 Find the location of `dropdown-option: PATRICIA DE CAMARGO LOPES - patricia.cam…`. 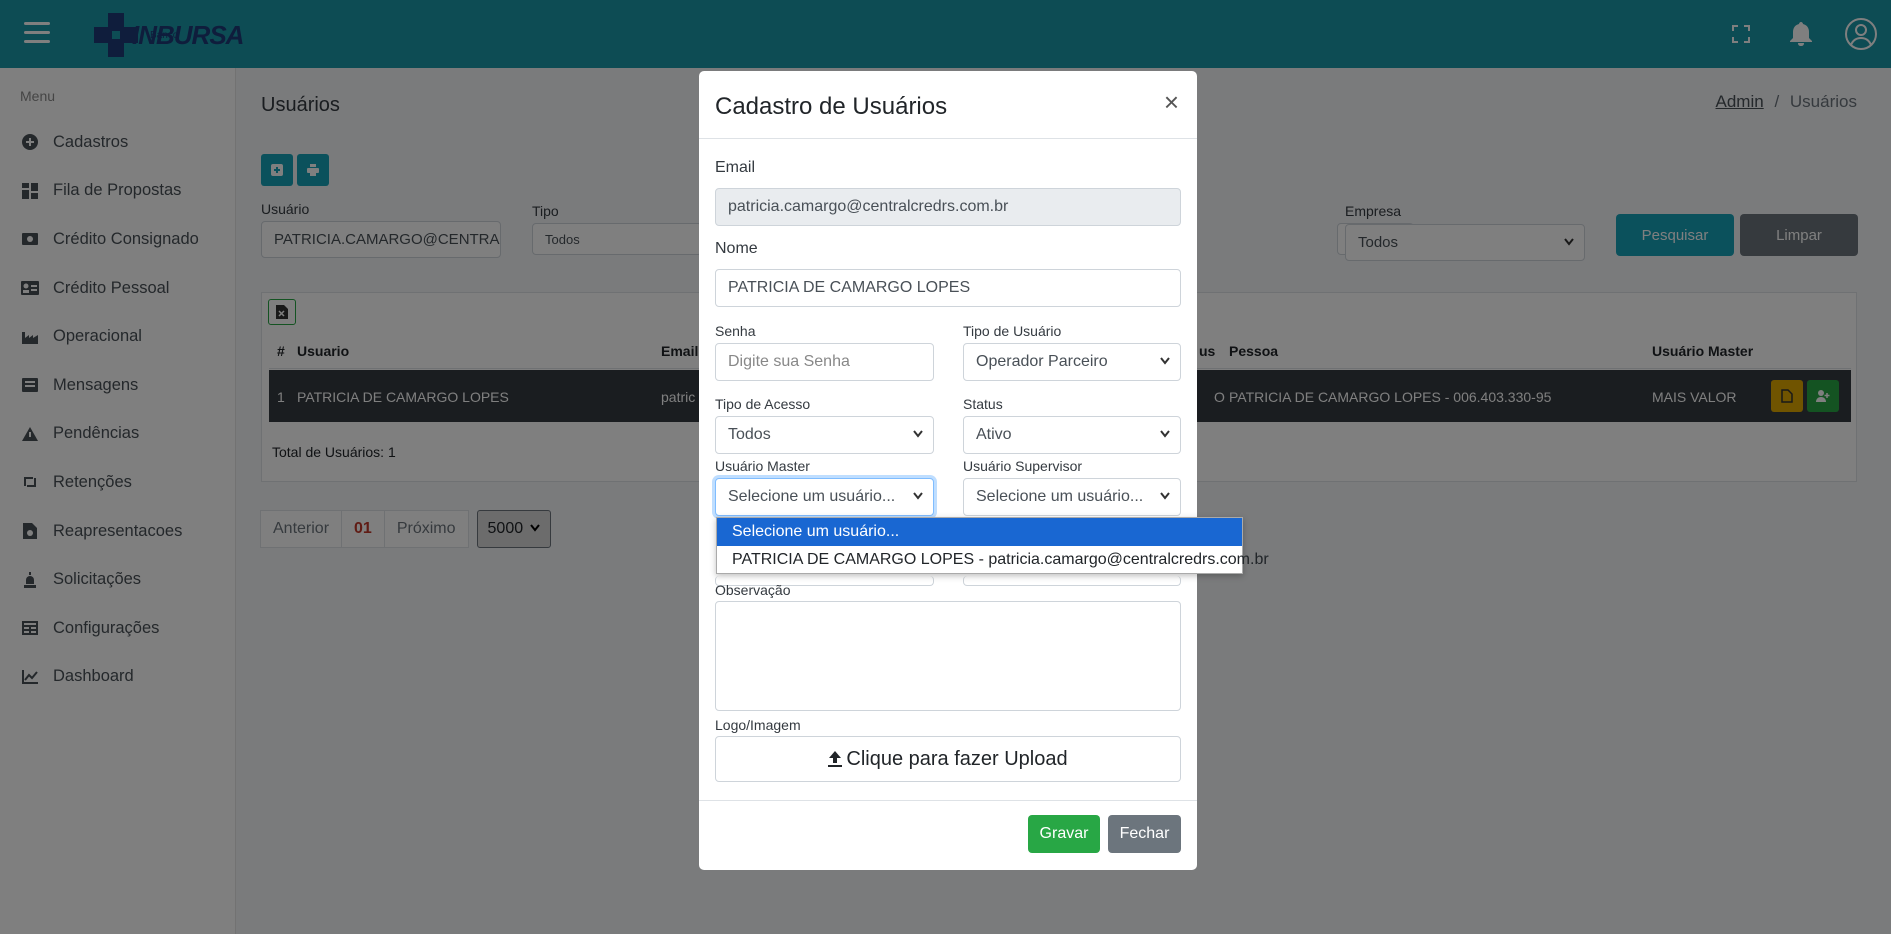

dropdown-option: PATRICIA DE CAMARGO LOPES - patricia.cam… is located at coordinates (993, 560).